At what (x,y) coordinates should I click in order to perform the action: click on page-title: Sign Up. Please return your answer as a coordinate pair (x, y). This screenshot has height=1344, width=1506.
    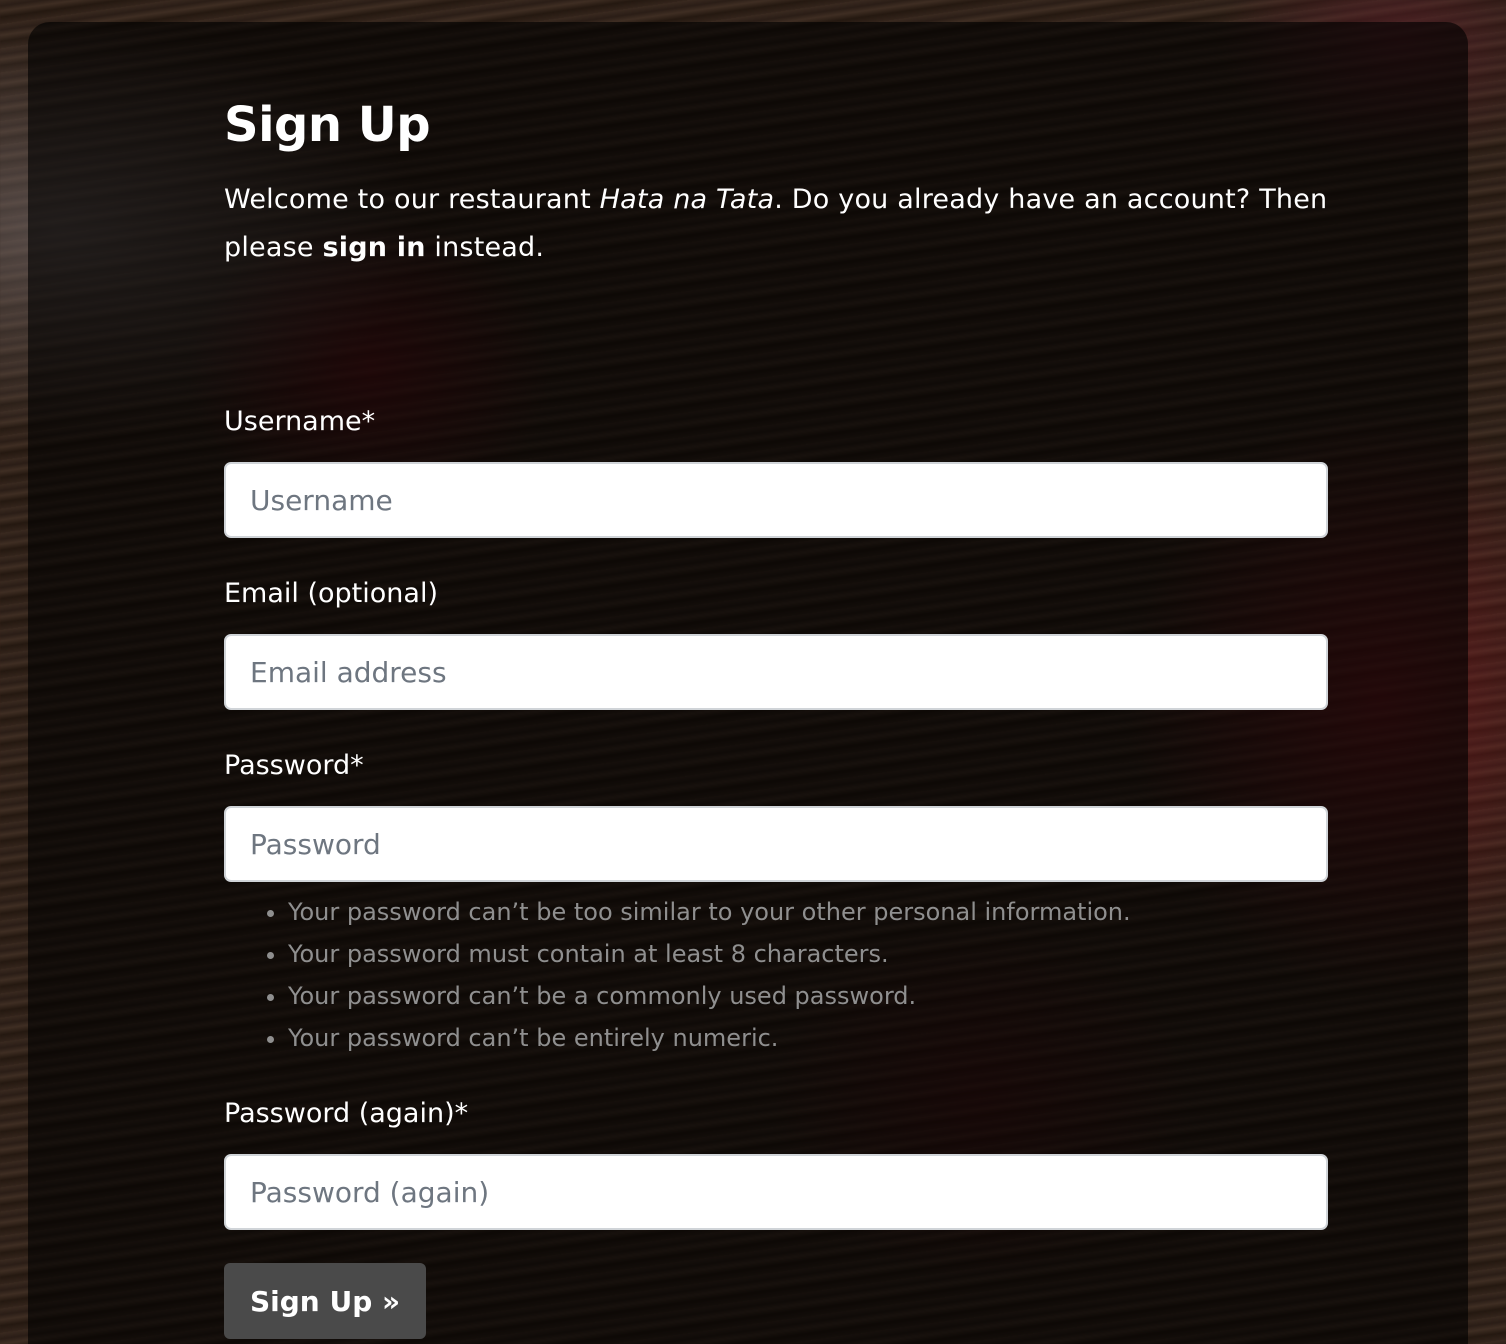
    Looking at the image, I should click on (327, 125).